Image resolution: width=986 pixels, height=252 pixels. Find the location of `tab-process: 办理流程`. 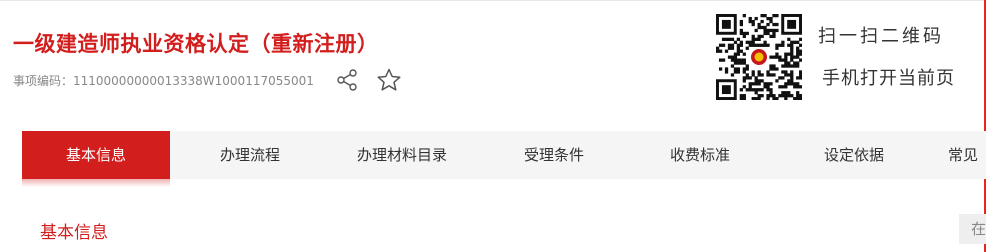

tab-process: 办理流程 is located at coordinates (250, 155).